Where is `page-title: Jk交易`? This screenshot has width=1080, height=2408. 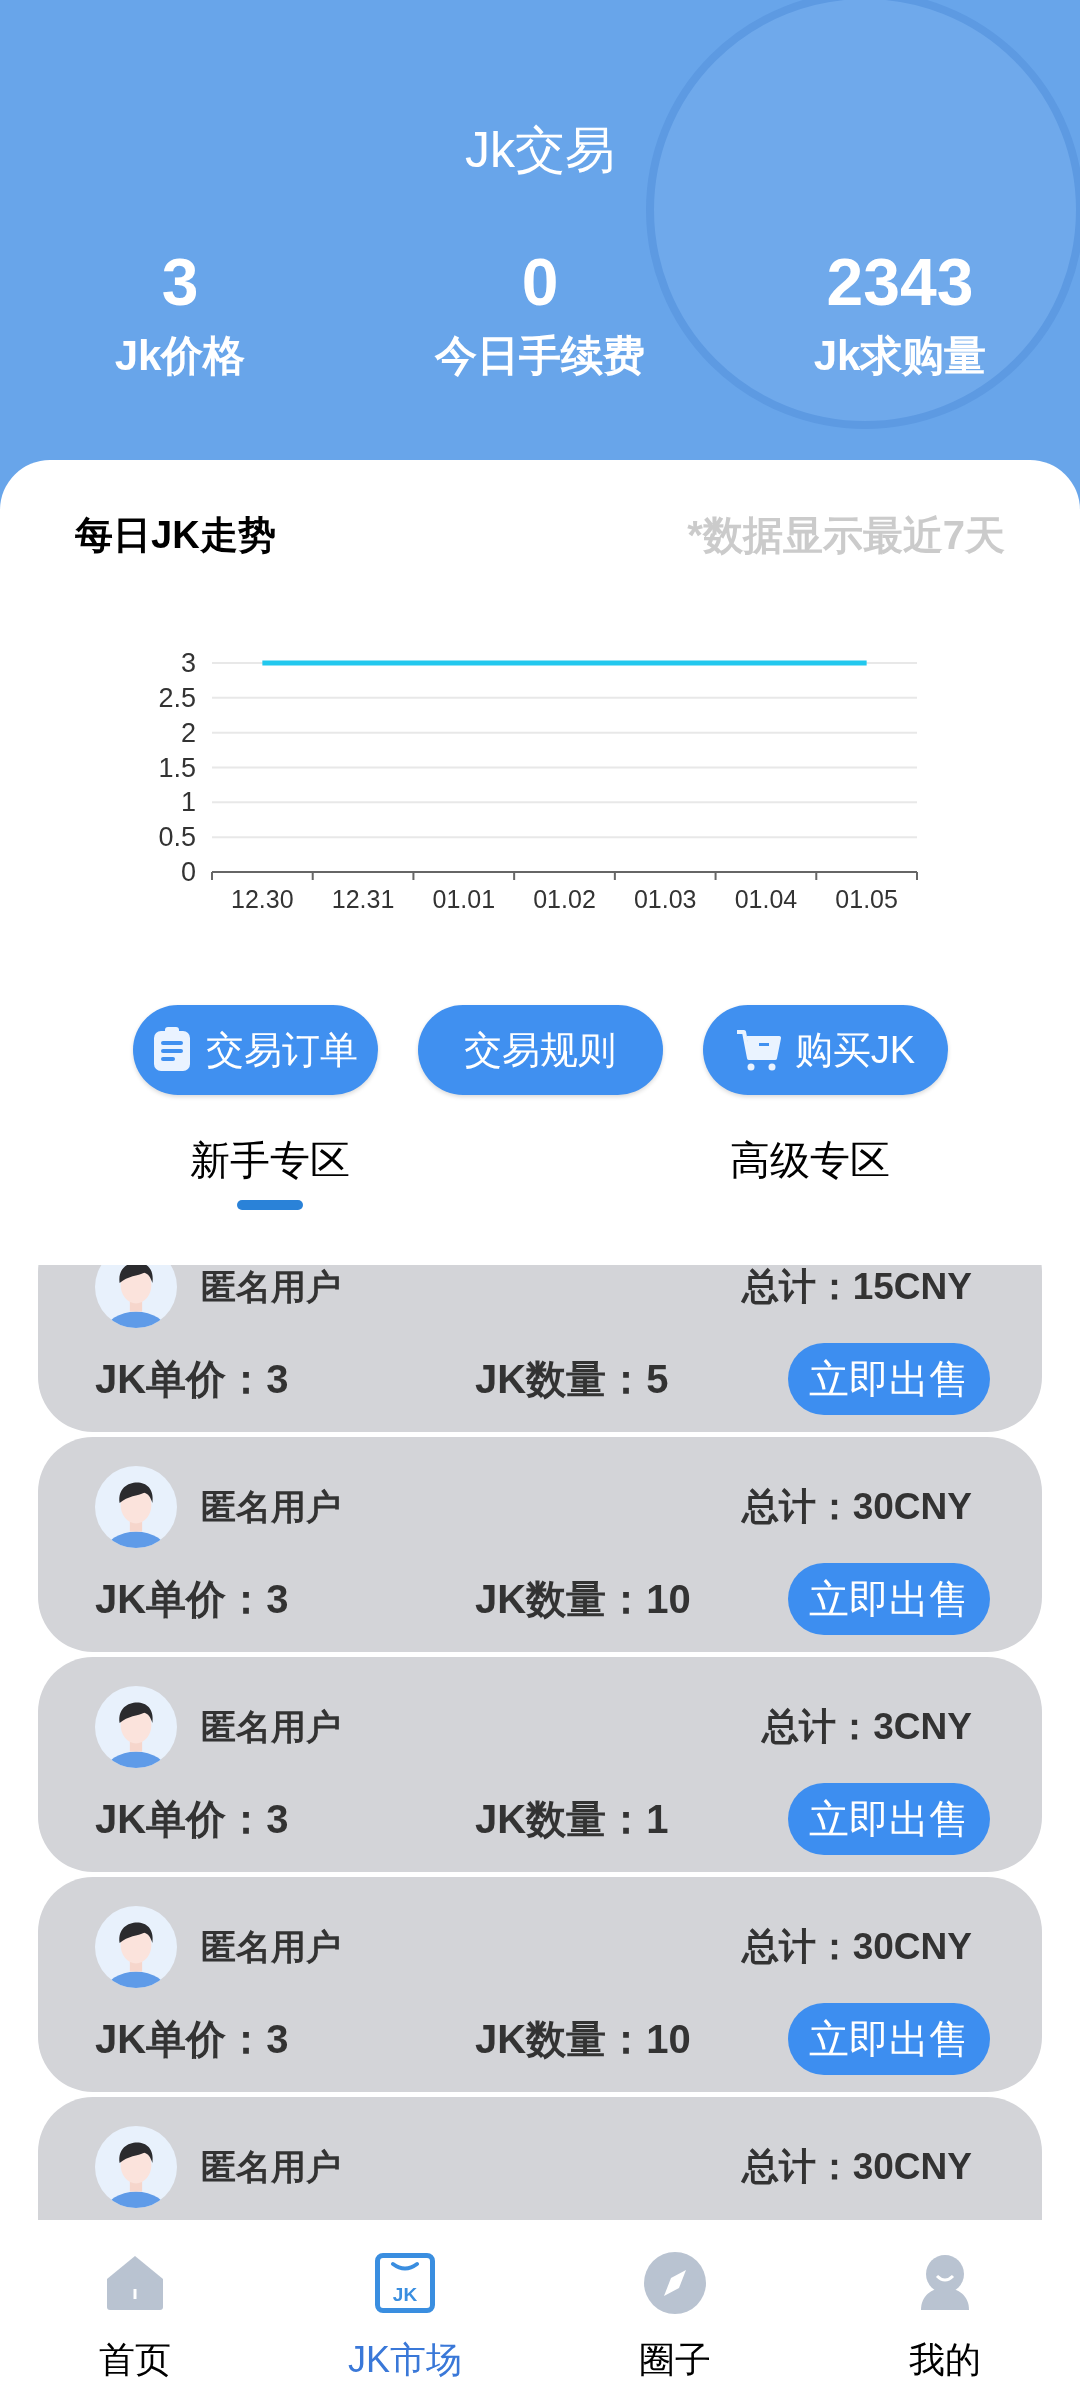
page-title: Jk交易 is located at coordinates (540, 150).